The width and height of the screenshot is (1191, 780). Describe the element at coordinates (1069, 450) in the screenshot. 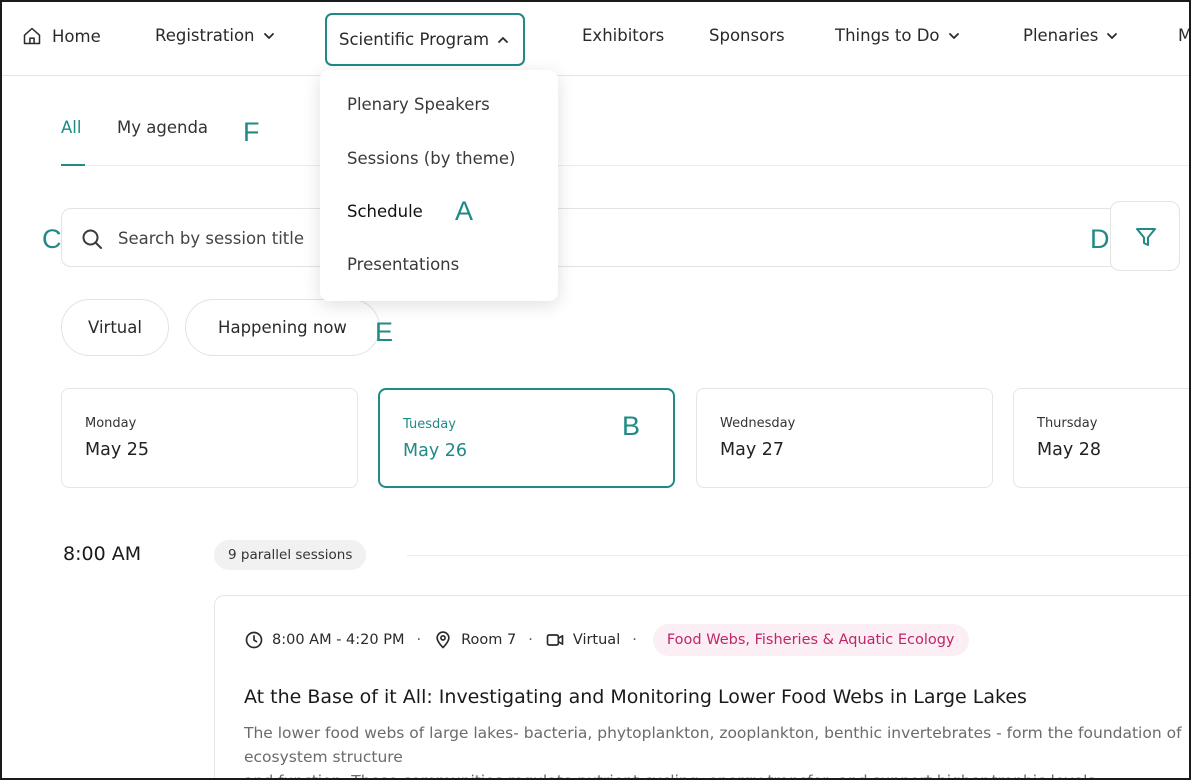

I see `day-date: May 28` at that location.